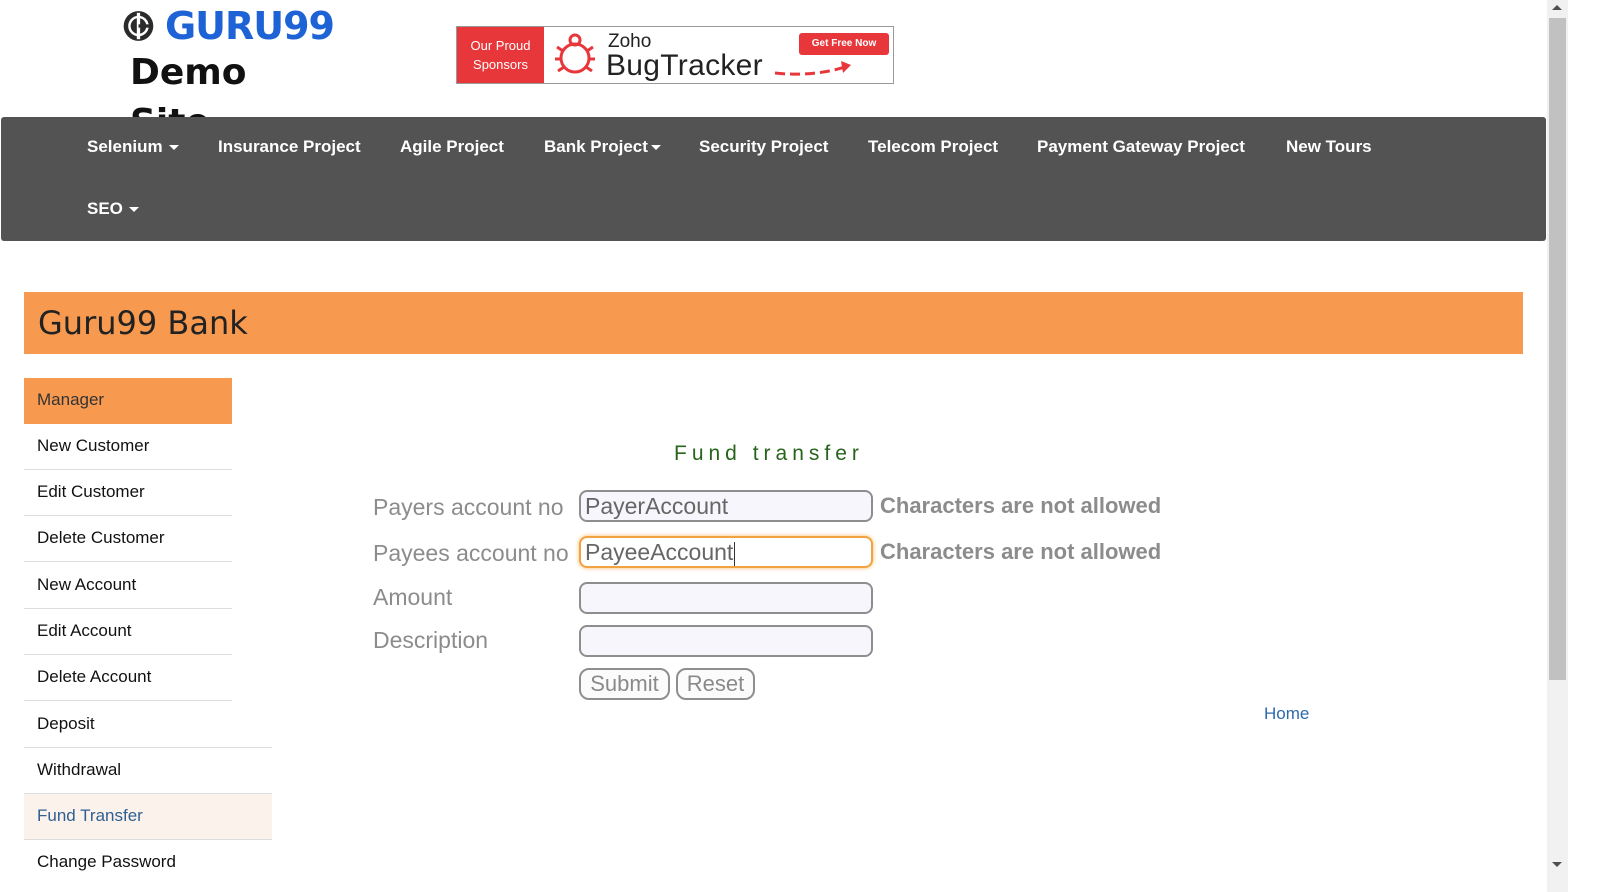 The width and height of the screenshot is (1597, 892). Describe the element at coordinates (735, 553) in the screenshot. I see `text-cursor` at that location.